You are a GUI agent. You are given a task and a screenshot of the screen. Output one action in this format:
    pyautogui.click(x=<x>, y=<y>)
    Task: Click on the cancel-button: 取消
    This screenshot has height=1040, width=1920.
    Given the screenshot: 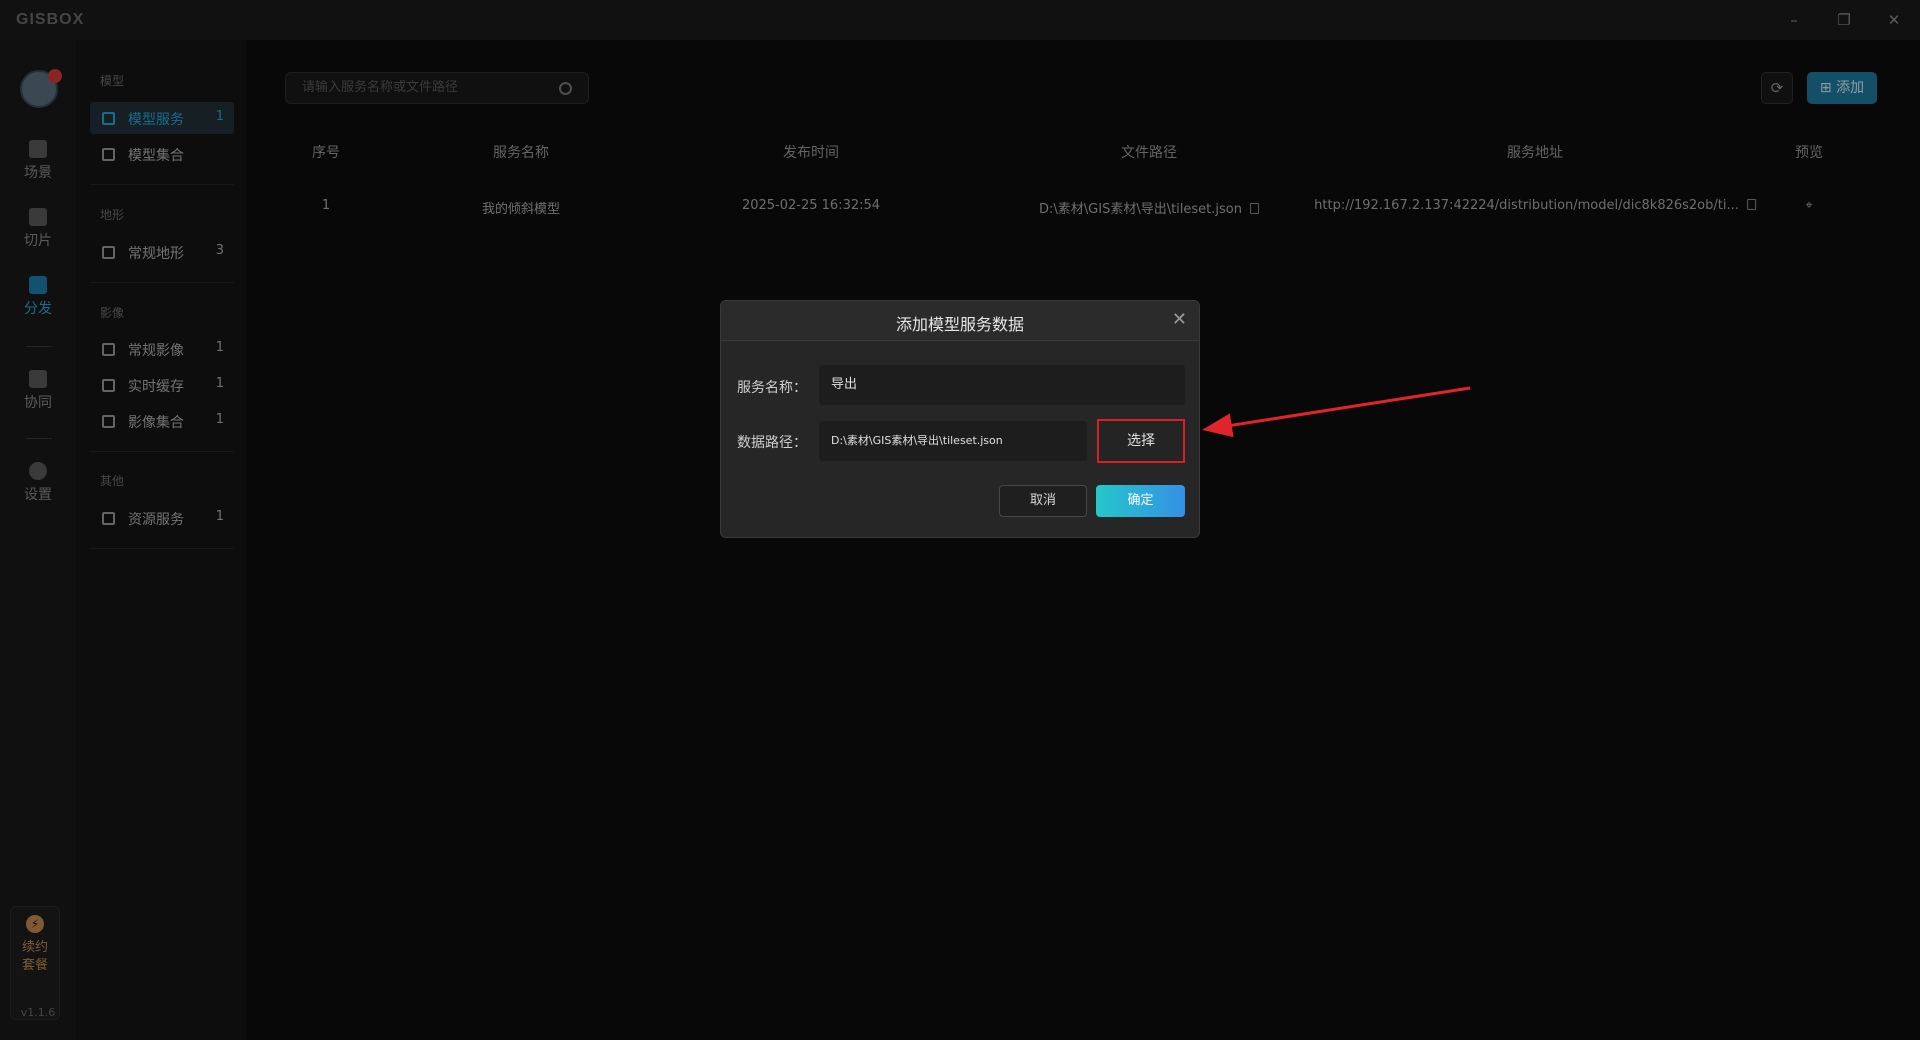 What is the action you would take?
    pyautogui.click(x=1043, y=501)
    